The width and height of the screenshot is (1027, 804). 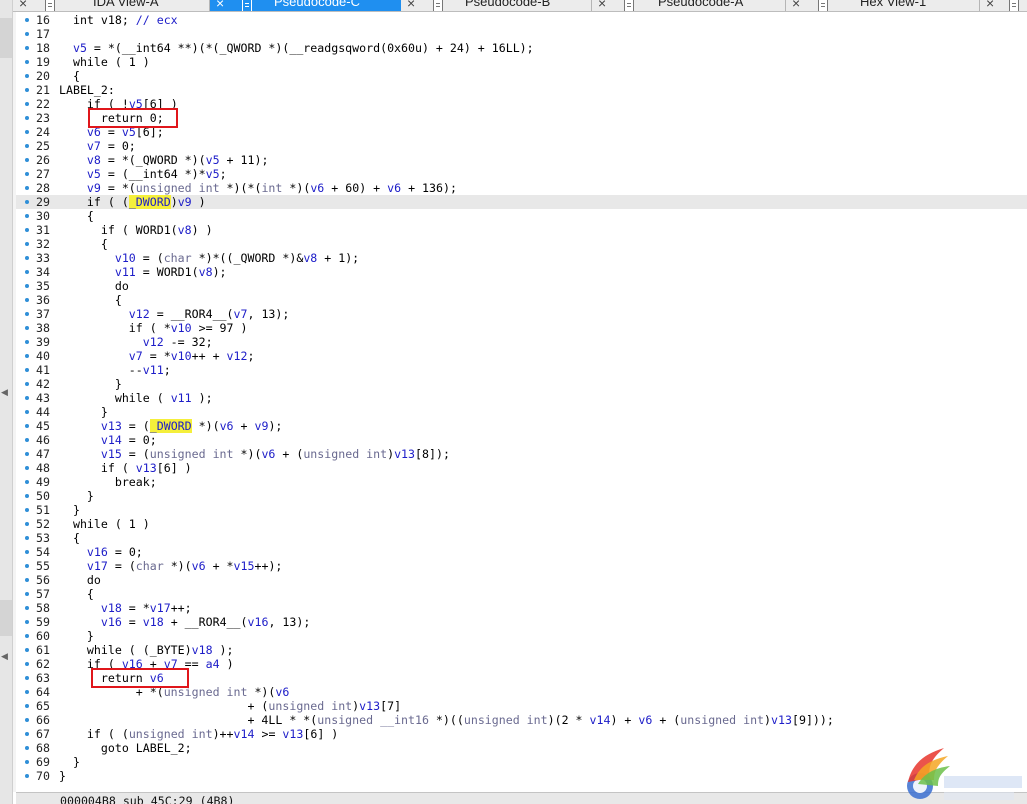 I want to click on code-line: 32 {, so click(x=521, y=244).